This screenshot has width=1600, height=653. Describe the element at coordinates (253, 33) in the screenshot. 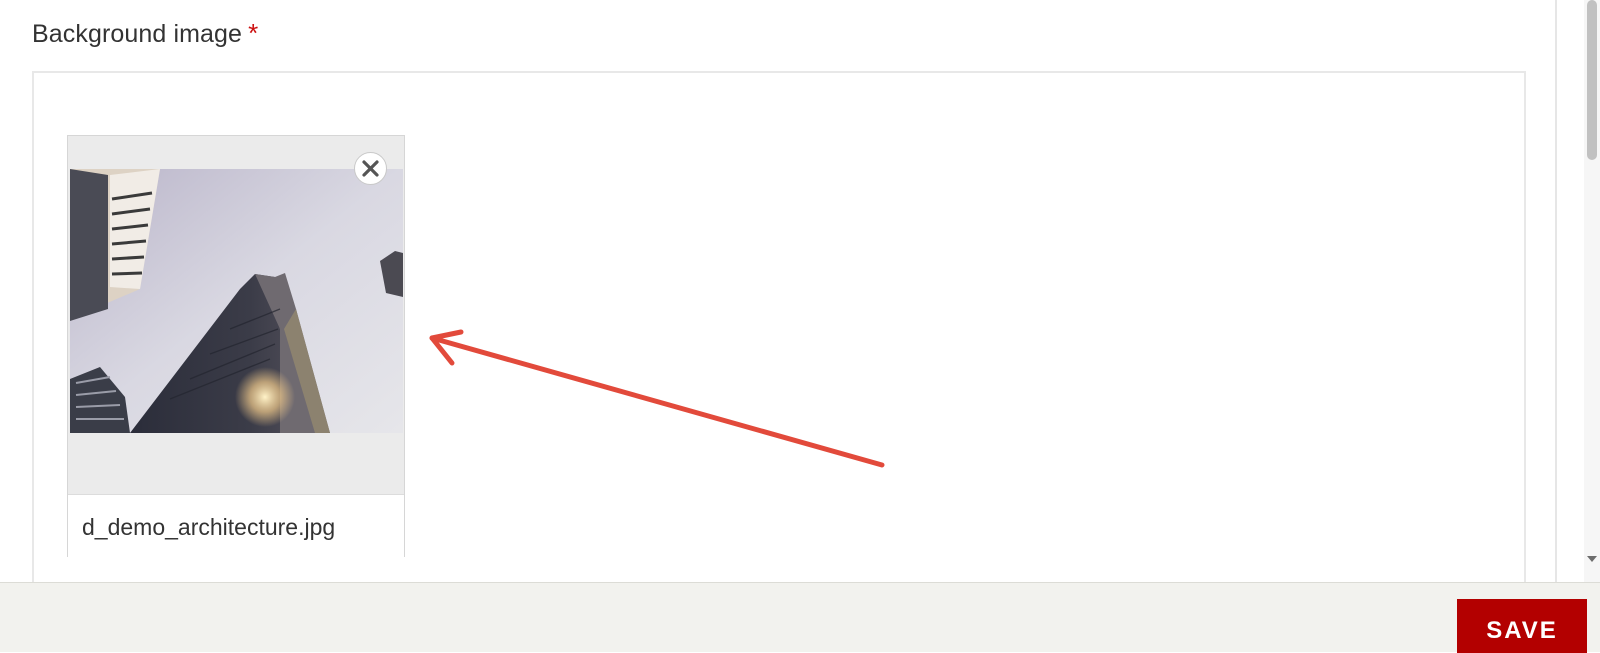

I see `required-indicator: *` at that location.